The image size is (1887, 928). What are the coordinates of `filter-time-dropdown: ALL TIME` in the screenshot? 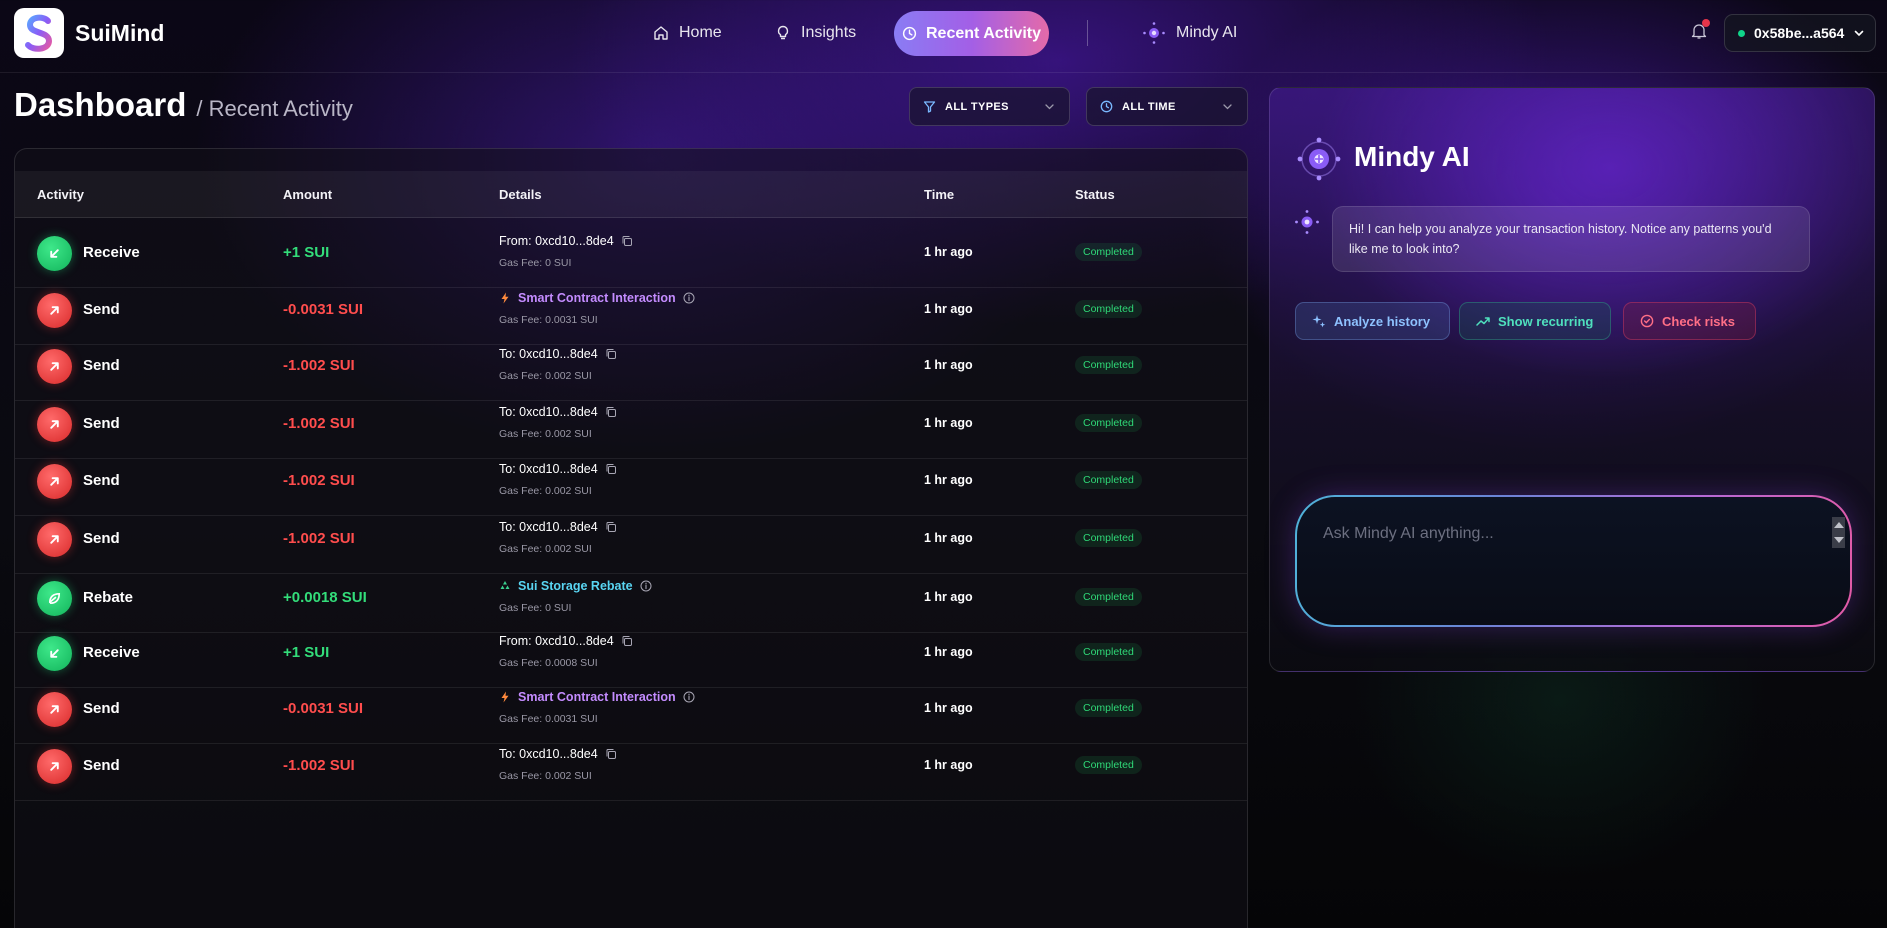 It's located at (1167, 106).